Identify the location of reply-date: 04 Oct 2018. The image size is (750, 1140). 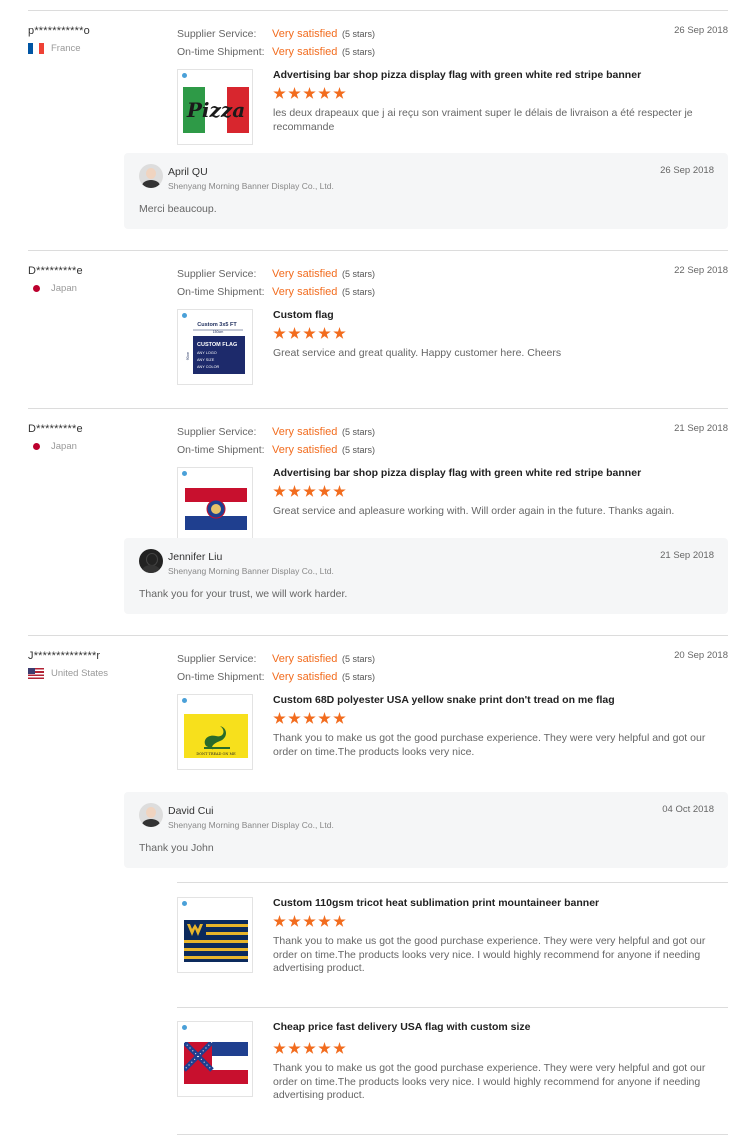
(688, 809).